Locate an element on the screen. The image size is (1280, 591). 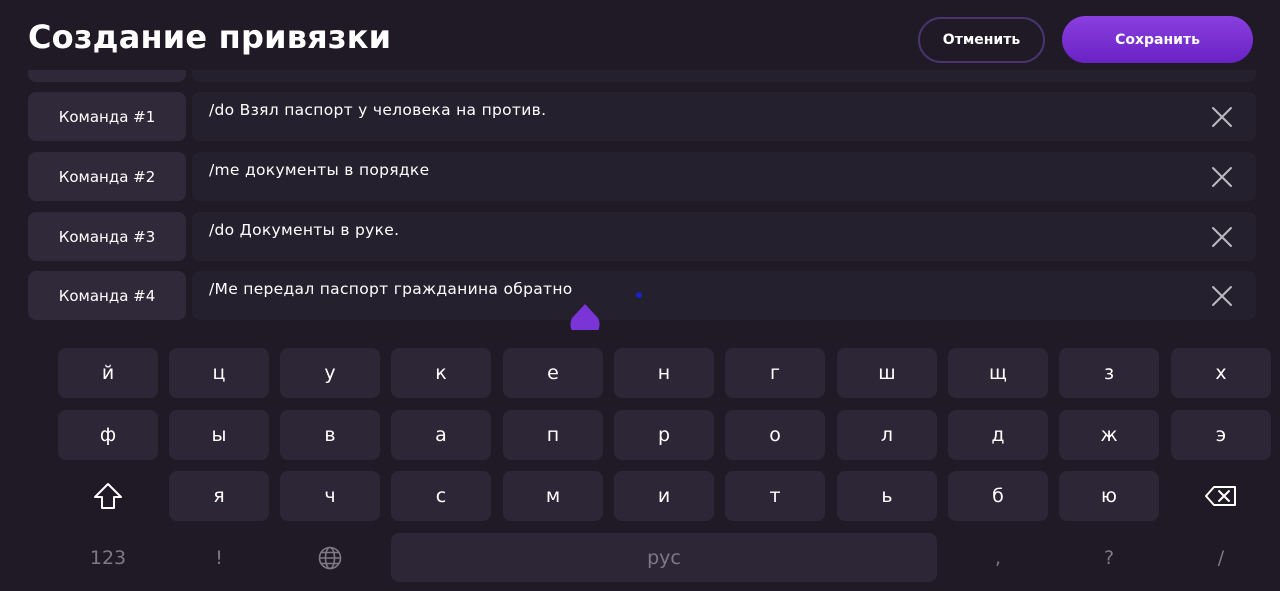
command-row-partial is located at coordinates (642, 76).